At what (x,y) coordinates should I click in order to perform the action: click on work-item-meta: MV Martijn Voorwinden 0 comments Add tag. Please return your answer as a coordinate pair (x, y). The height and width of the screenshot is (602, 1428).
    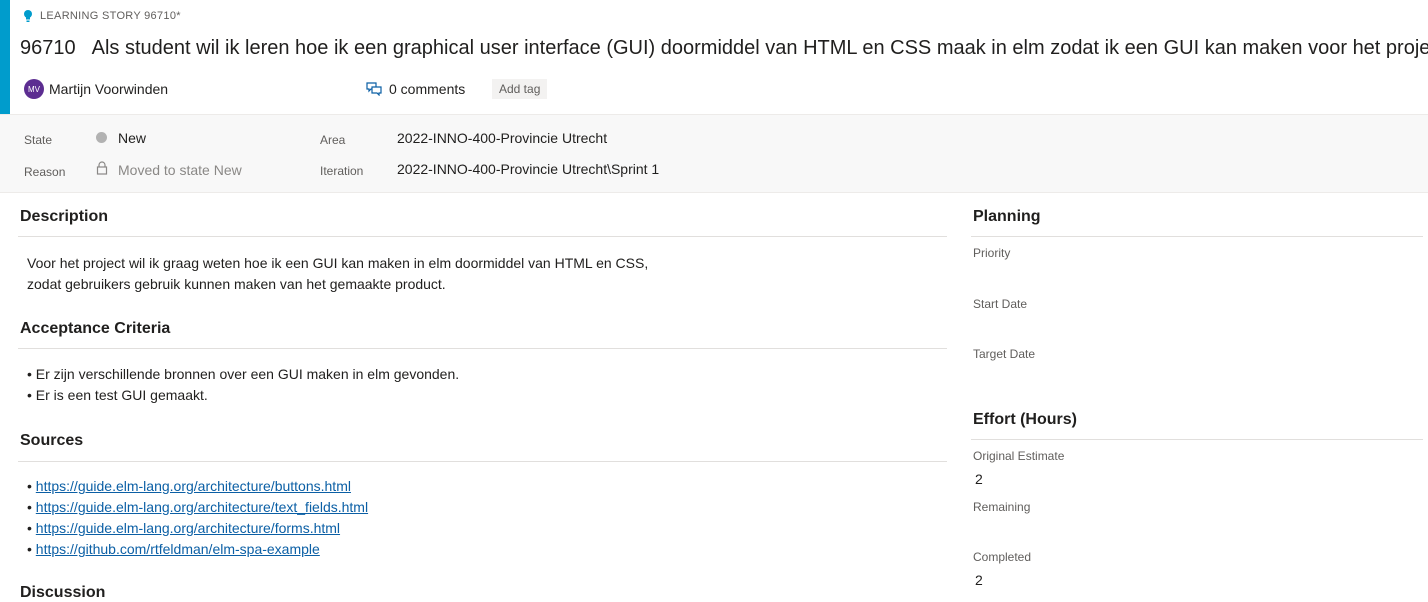
    Looking at the image, I should click on (474, 89).